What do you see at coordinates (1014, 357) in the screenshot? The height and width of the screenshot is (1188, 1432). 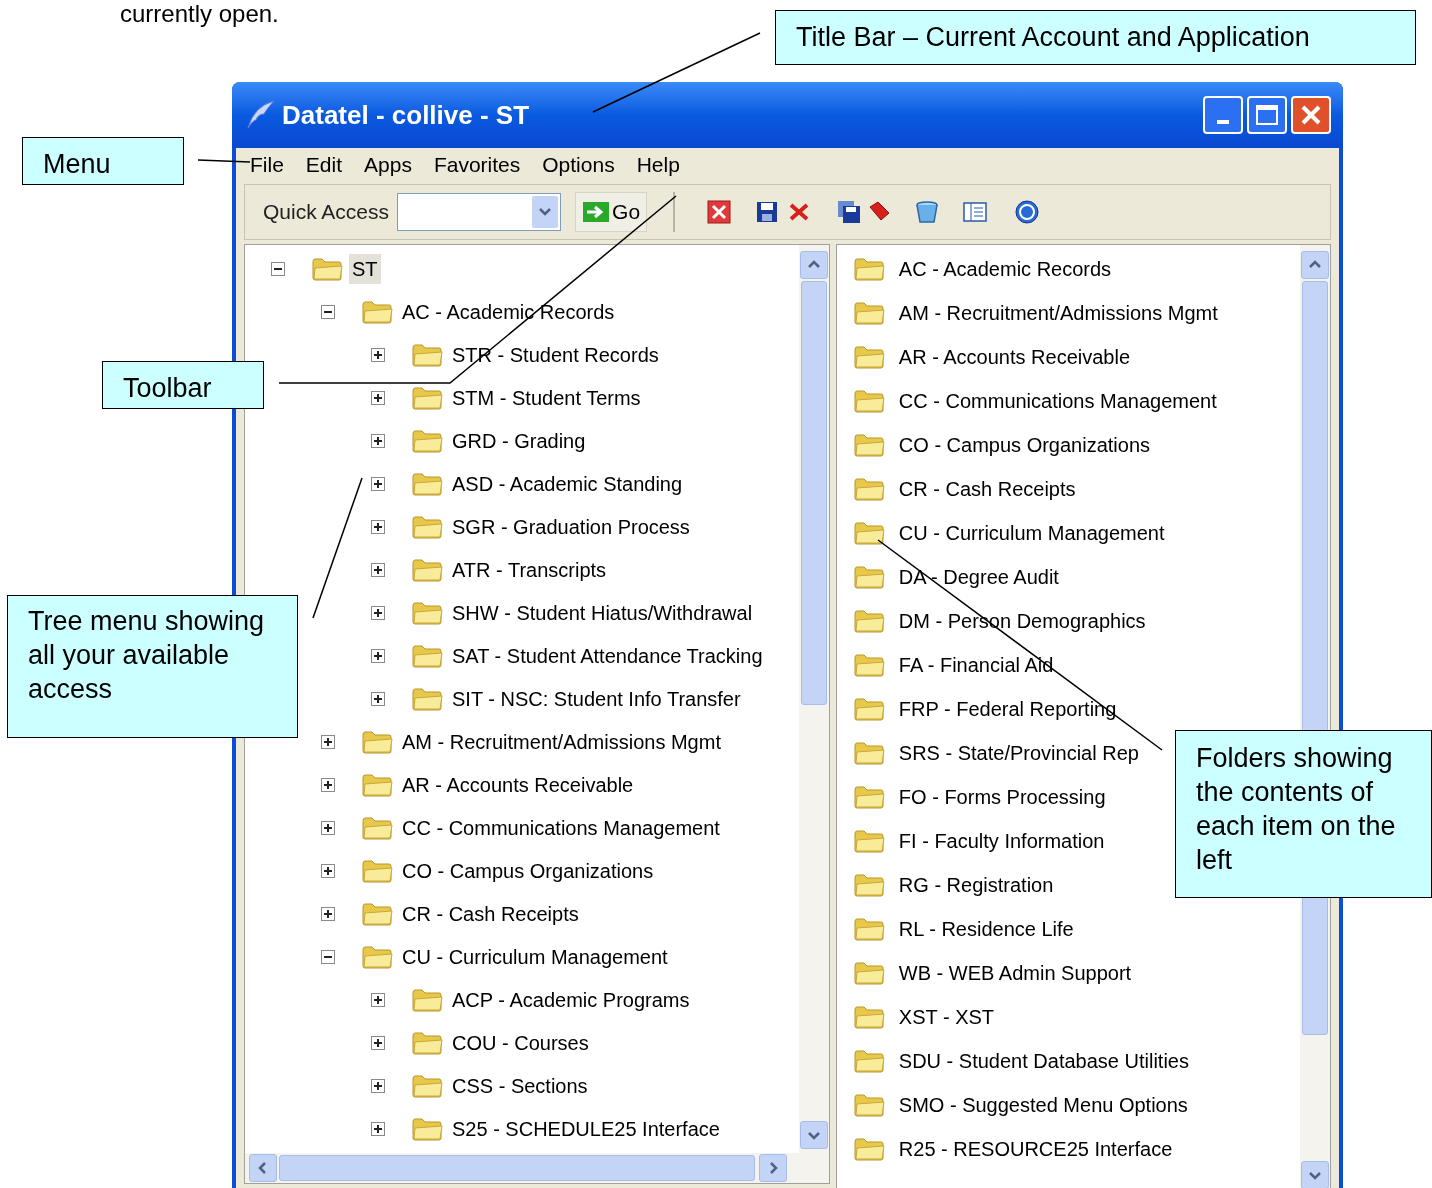 I see `folder-item: AR - Accounts Receivable` at bounding box center [1014, 357].